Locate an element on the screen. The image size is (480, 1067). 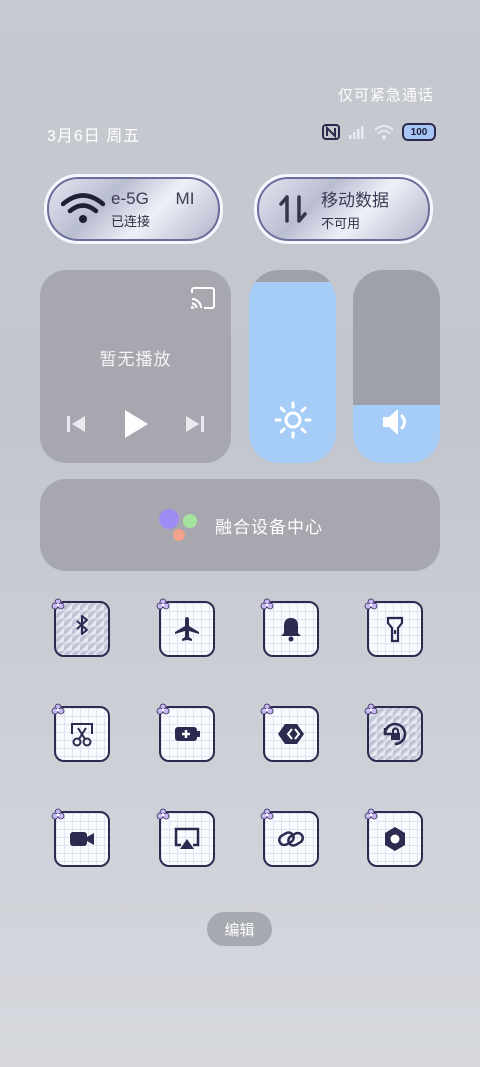
previous-icon is located at coordinates (76, 424).